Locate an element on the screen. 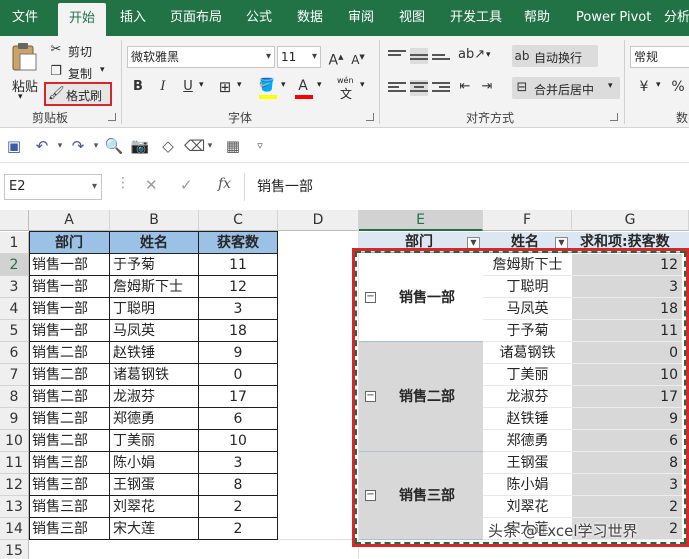 This screenshot has height=559, width=689. tab-view: 视图 is located at coordinates (412, 18).